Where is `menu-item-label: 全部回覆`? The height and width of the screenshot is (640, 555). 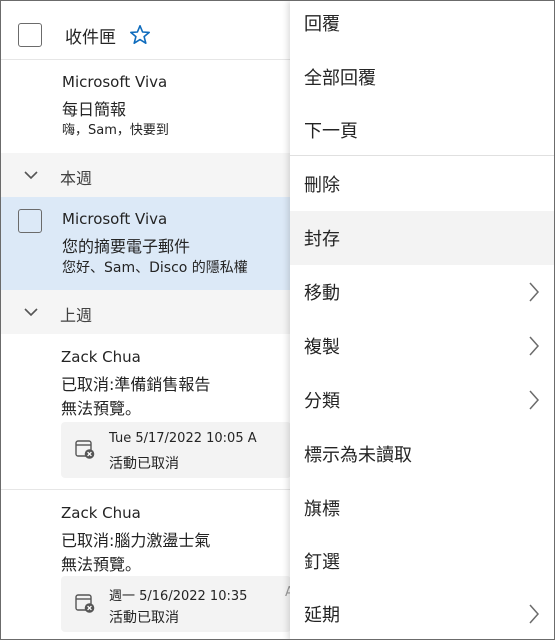 menu-item-label: 全部回覆 is located at coordinates (340, 78).